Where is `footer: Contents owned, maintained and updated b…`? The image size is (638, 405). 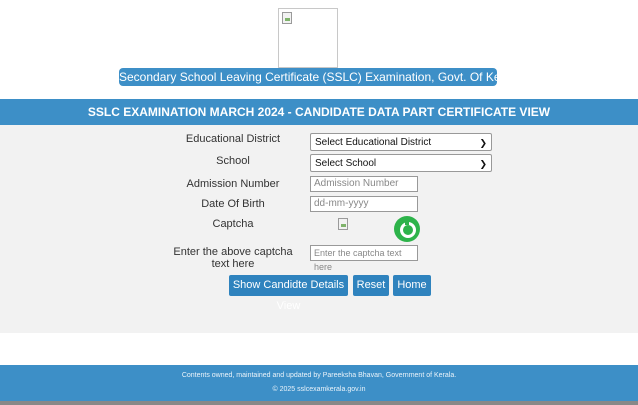 footer: Contents owned, maintained and updated b… is located at coordinates (319, 383).